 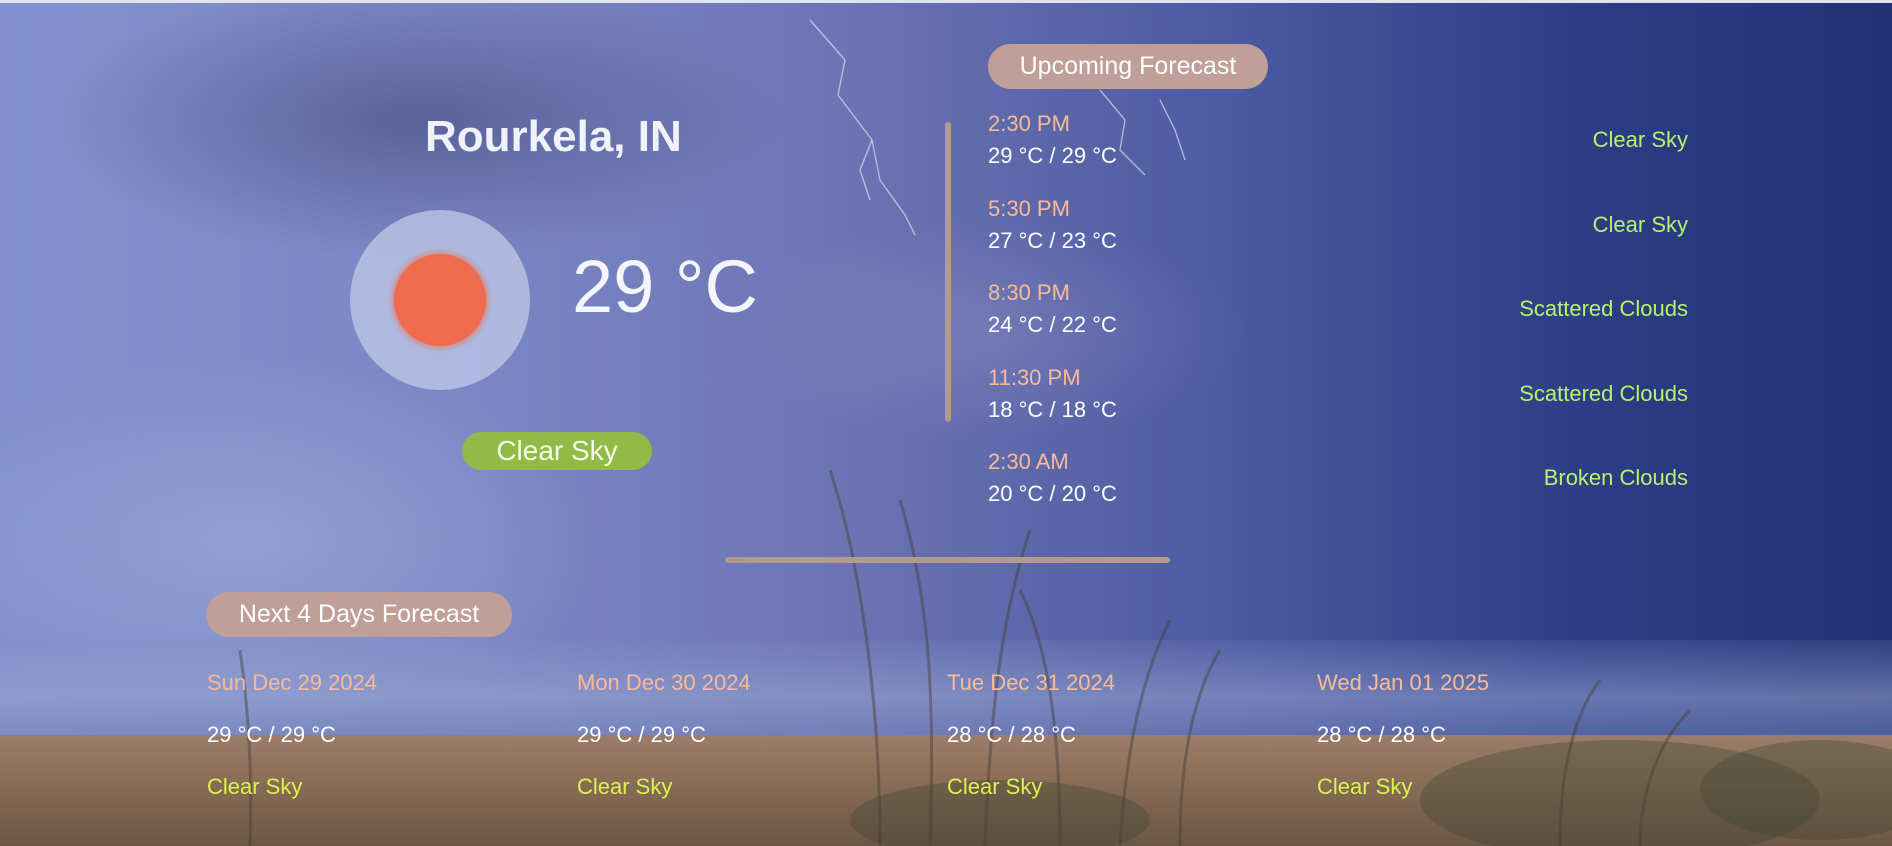 I want to click on horizontal-divider, so click(x=947, y=560).